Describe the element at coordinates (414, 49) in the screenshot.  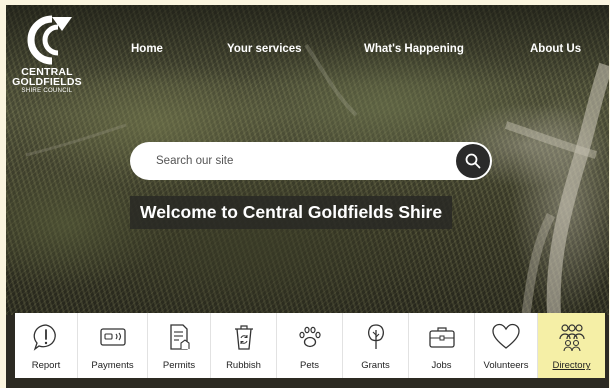
I see `nav-whats-happening: What's Happening` at that location.